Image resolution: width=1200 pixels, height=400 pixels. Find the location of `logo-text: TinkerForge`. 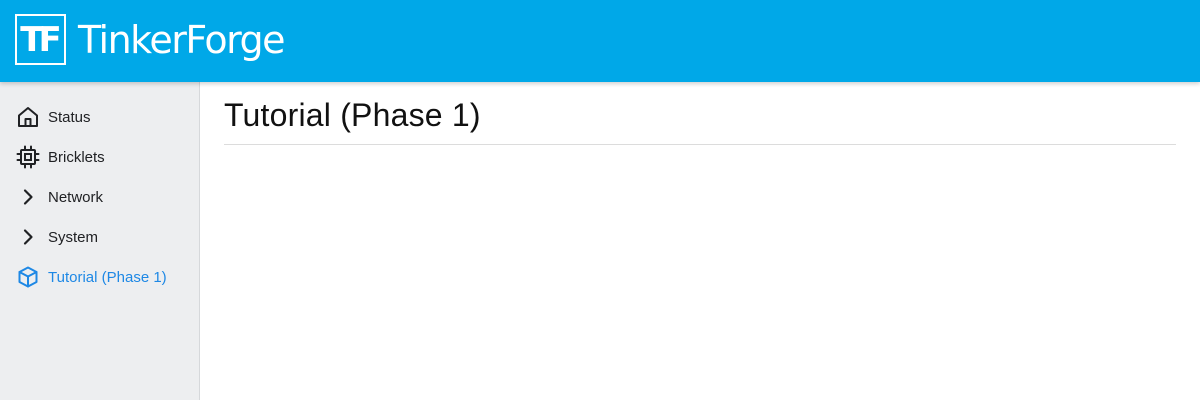

logo-text: TinkerForge is located at coordinates (182, 39).